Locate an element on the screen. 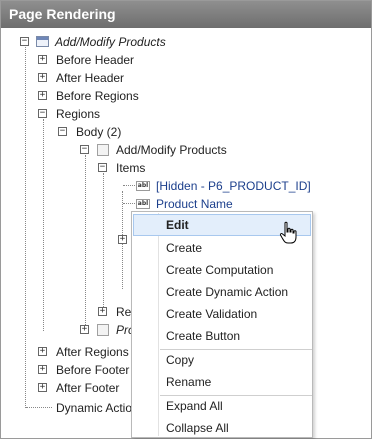 This screenshot has width=372, height=439. tree-node-after-header: + After Header is located at coordinates (101, 78).